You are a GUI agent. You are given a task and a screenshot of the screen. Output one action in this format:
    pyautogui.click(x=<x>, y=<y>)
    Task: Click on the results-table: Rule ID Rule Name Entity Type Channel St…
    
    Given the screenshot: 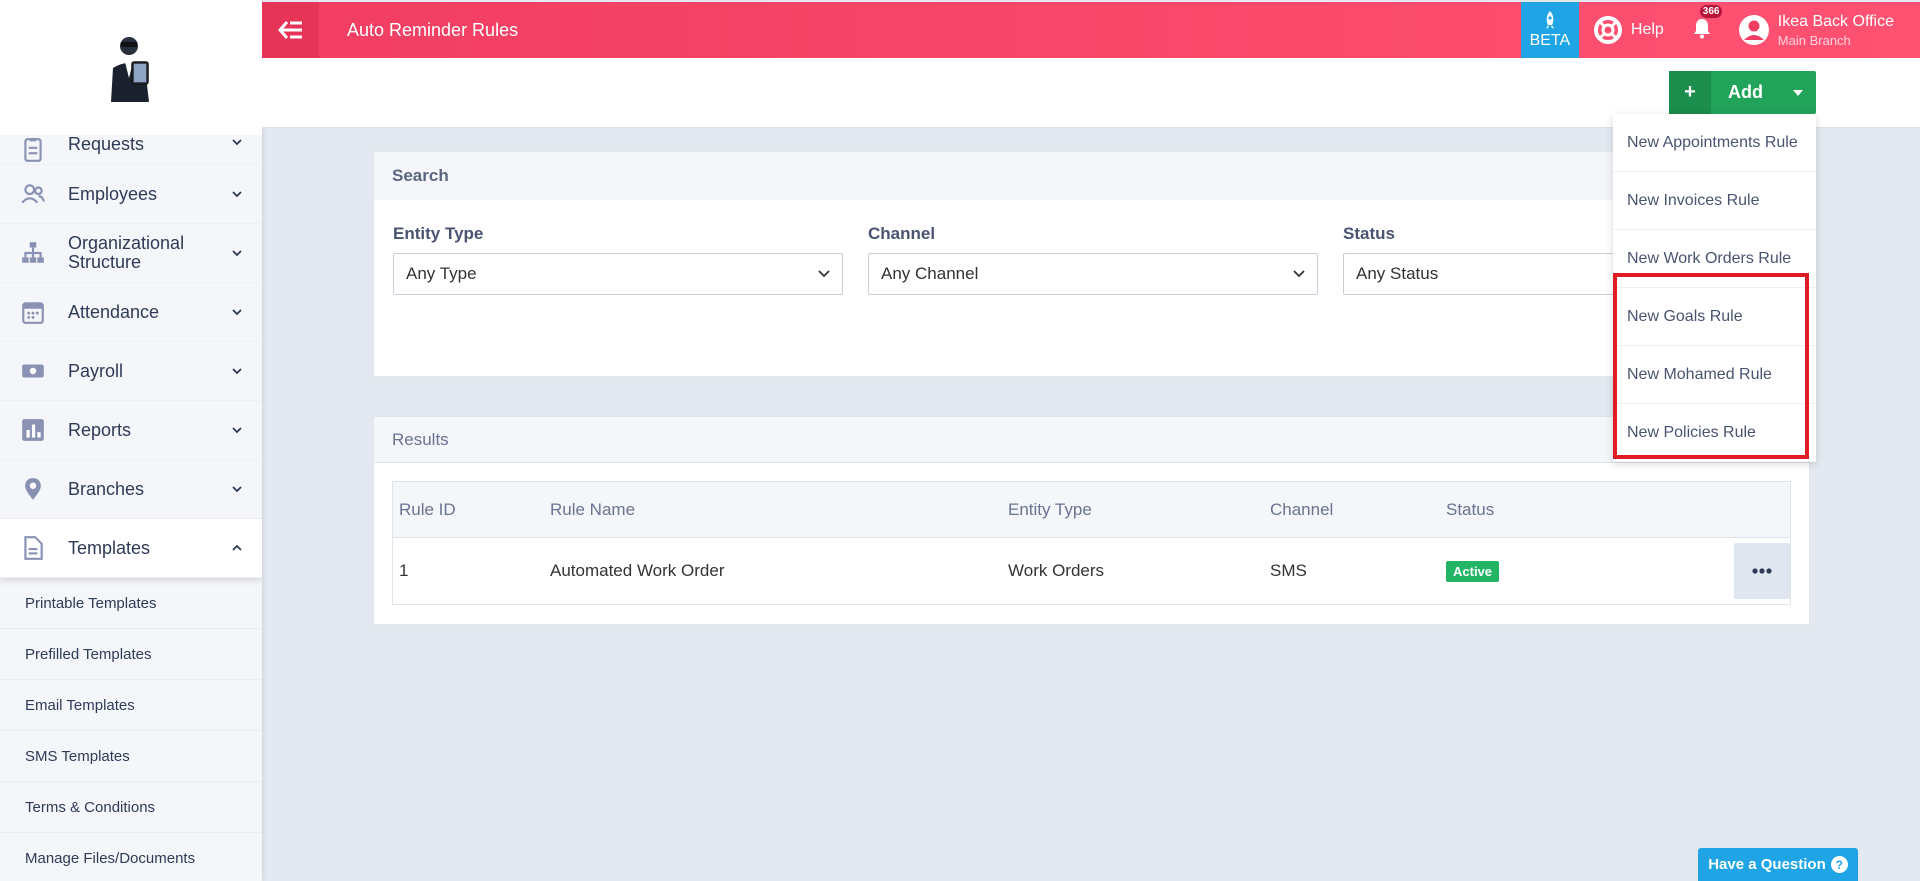 What is the action you would take?
    pyautogui.click(x=1091, y=543)
    